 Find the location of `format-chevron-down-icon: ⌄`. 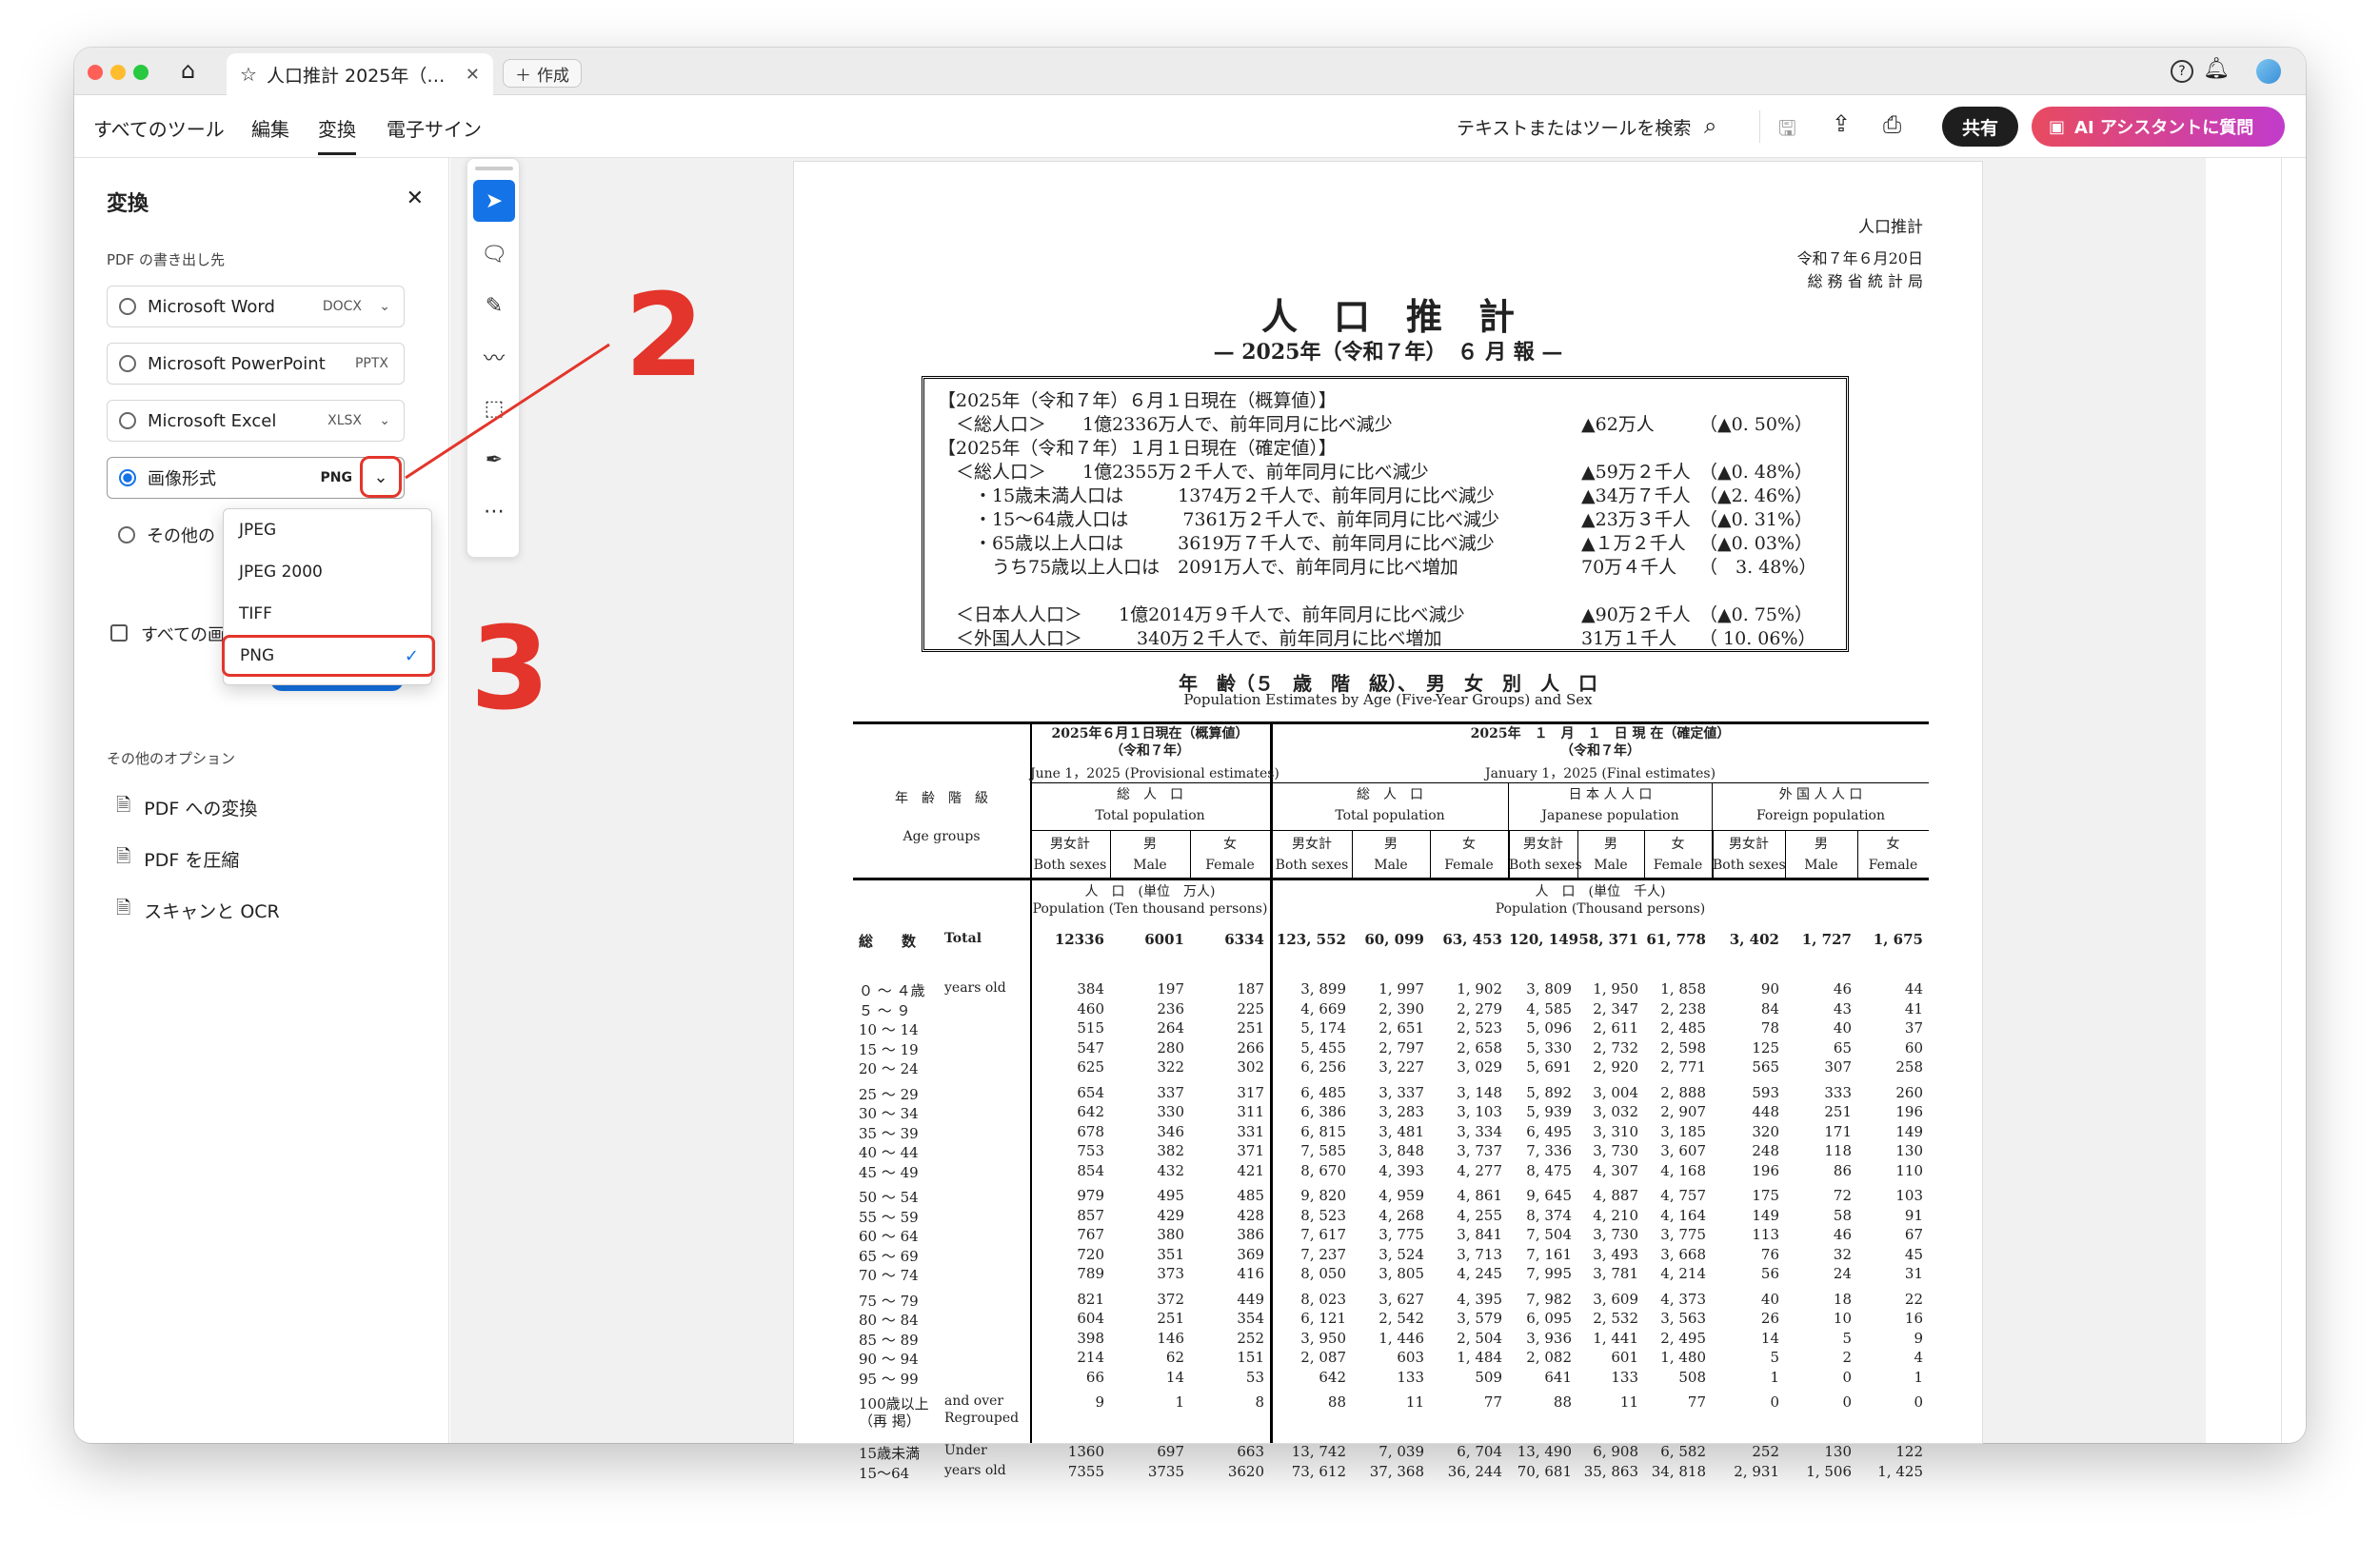

format-chevron-down-icon: ⌄ is located at coordinates (381, 477).